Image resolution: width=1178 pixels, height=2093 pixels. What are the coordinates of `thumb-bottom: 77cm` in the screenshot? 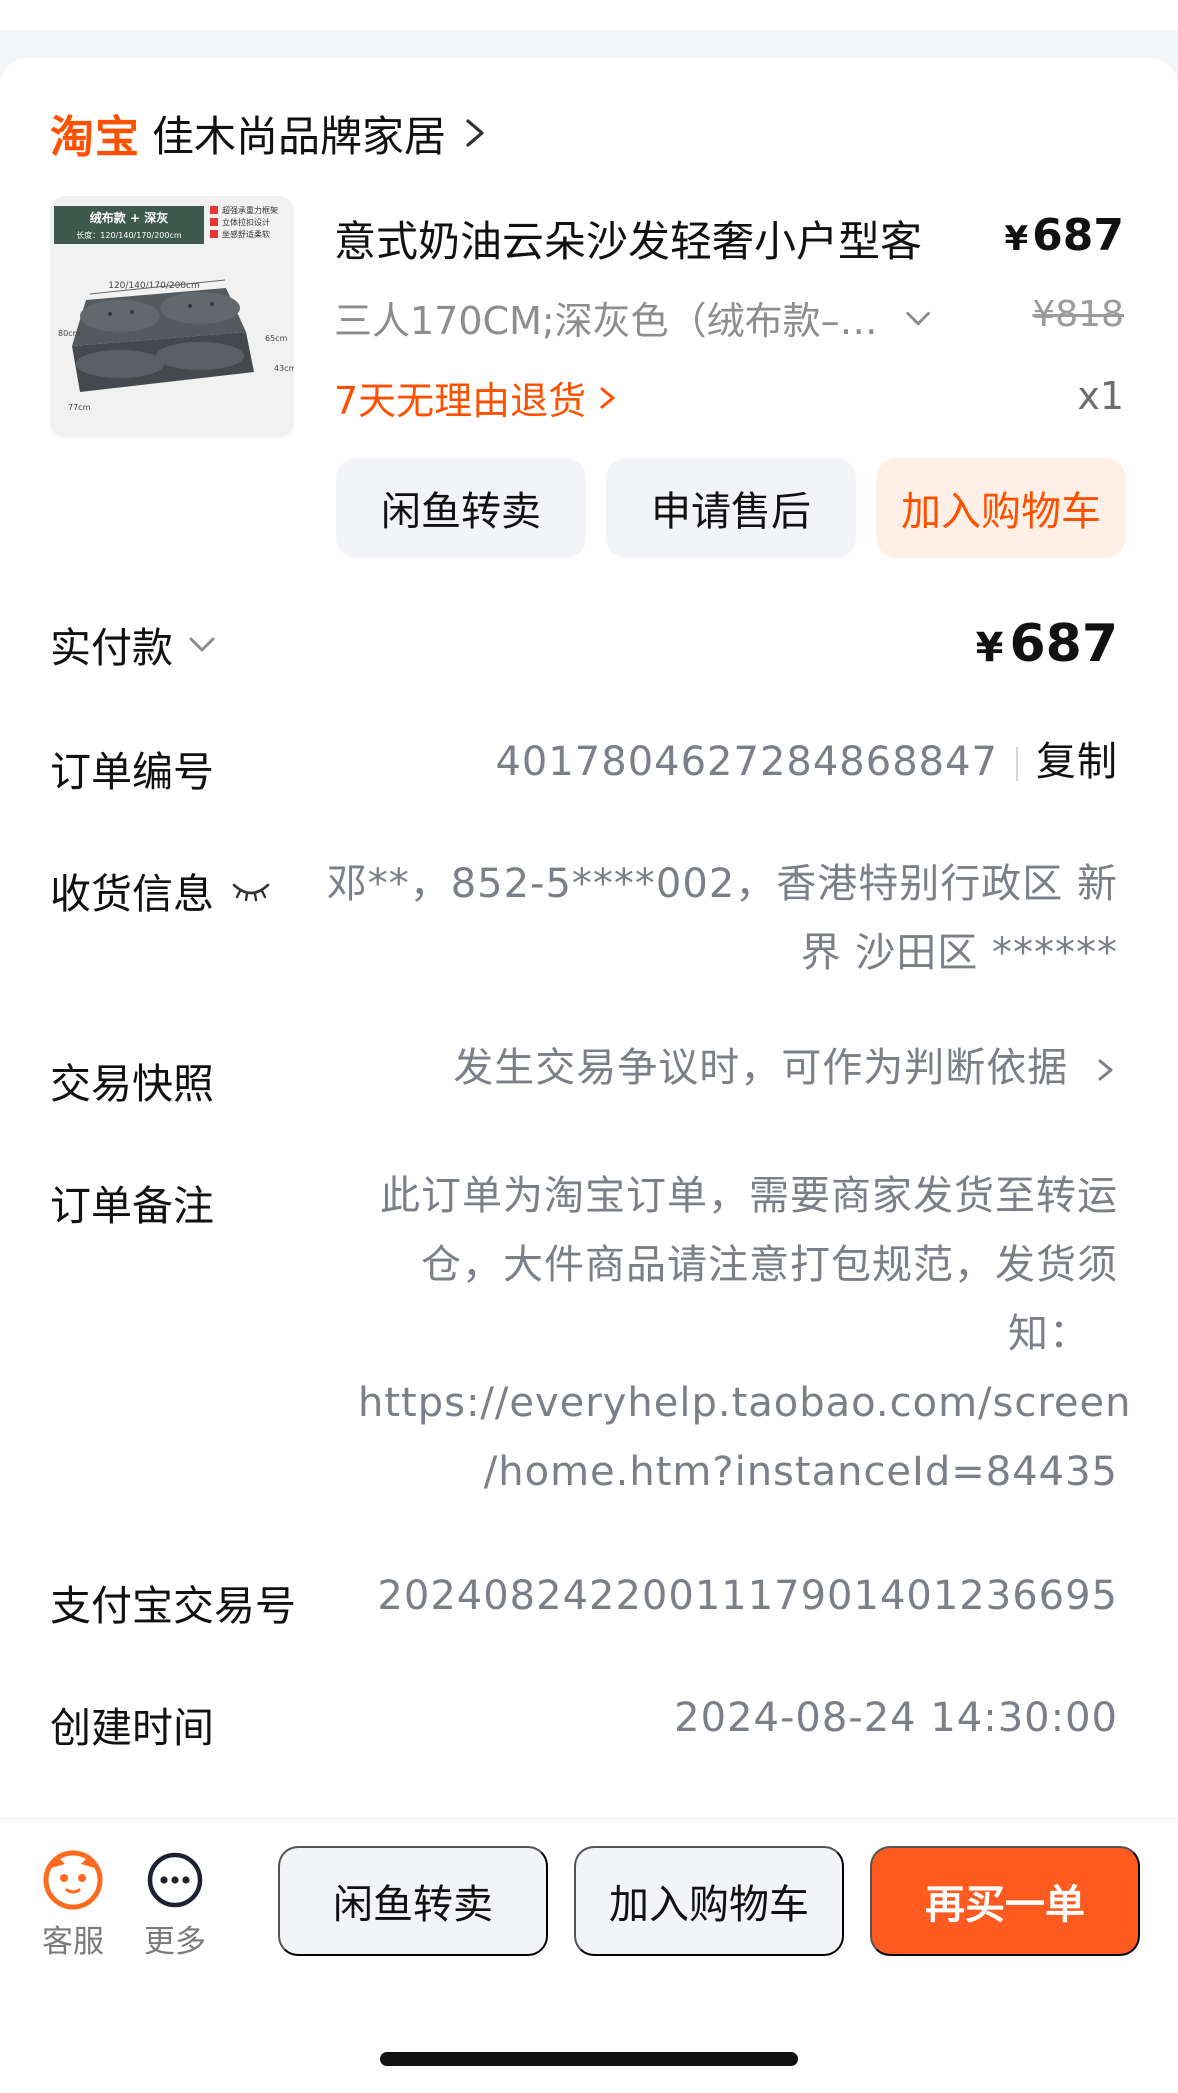 It's located at (79, 407).